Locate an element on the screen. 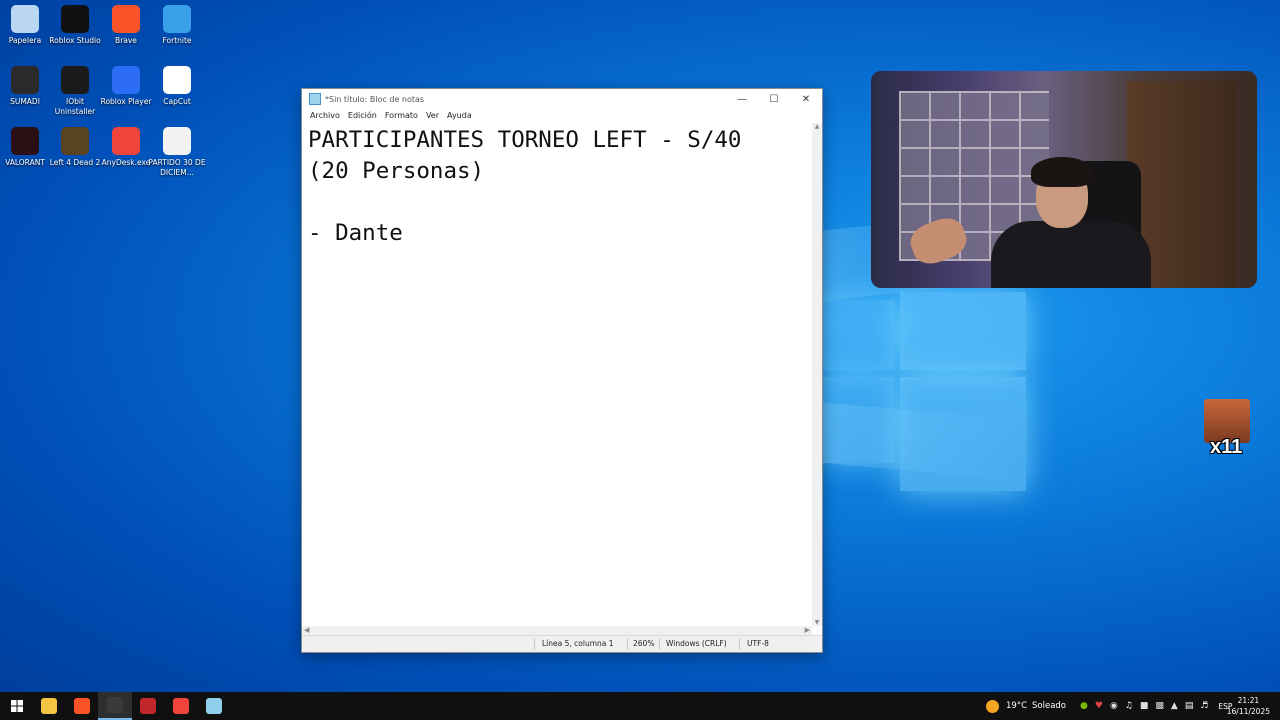  desktop-icon-brave: Brave is located at coordinates (126, 25).